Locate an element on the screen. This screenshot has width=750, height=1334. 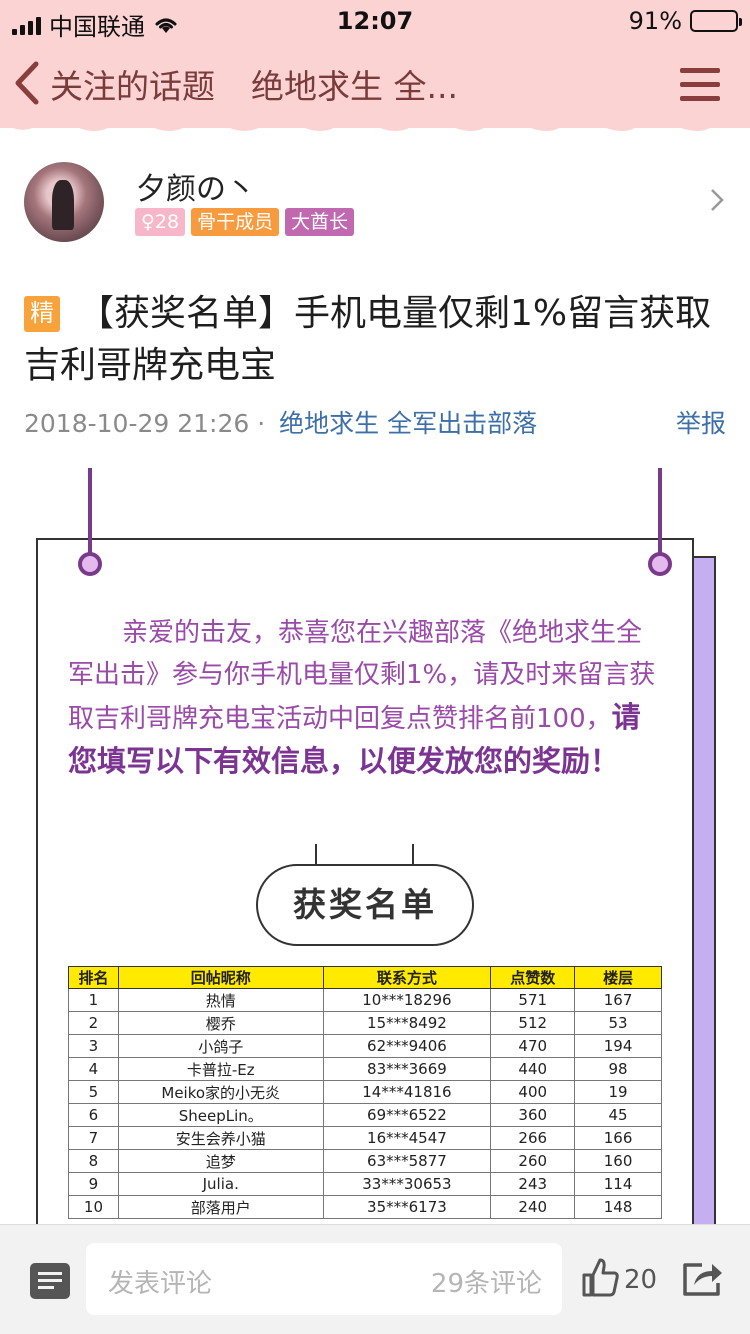
table-cell: 360 is located at coordinates (533, 1115).